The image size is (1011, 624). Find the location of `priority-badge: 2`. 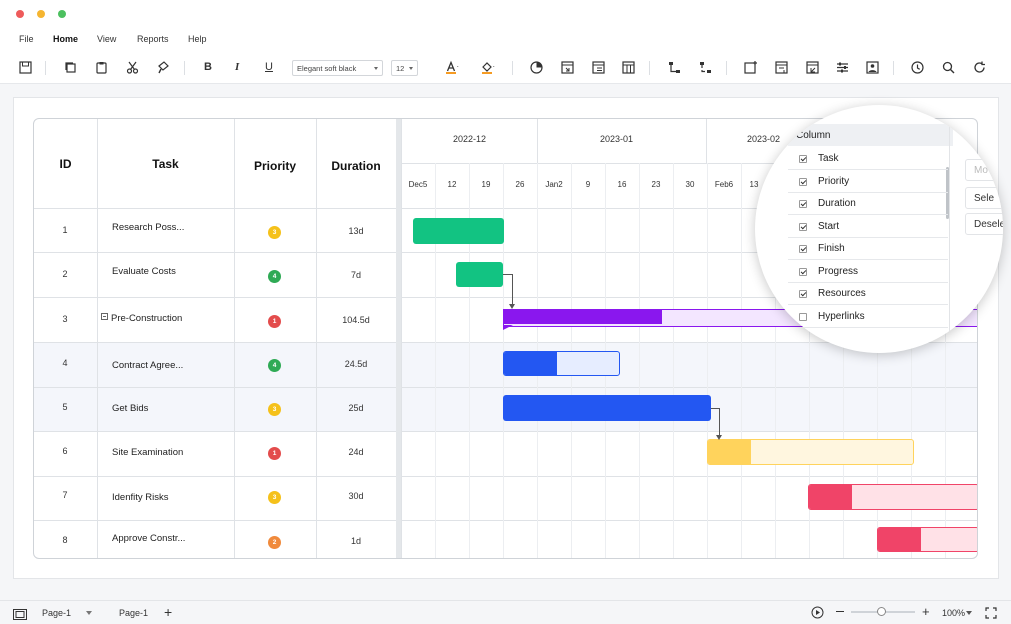

priority-badge: 2 is located at coordinates (274, 542).